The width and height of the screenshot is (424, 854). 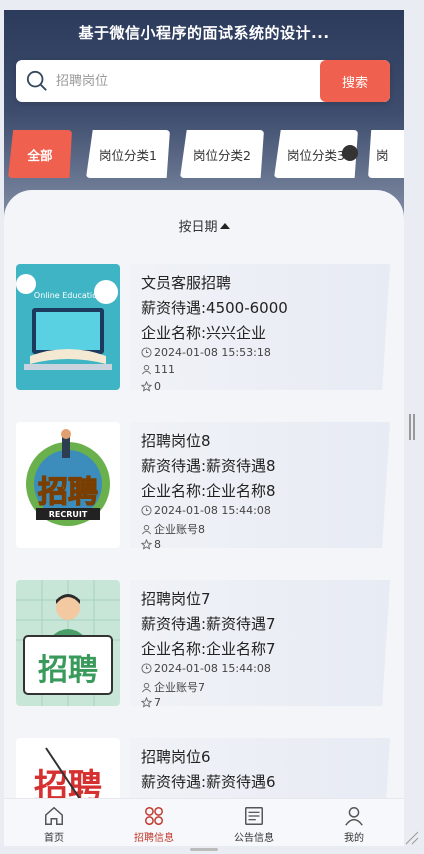 I want to click on job-list-item: 招聘 招聘岗位6 薪资待遇:薪资待遇6, so click(x=204, y=764).